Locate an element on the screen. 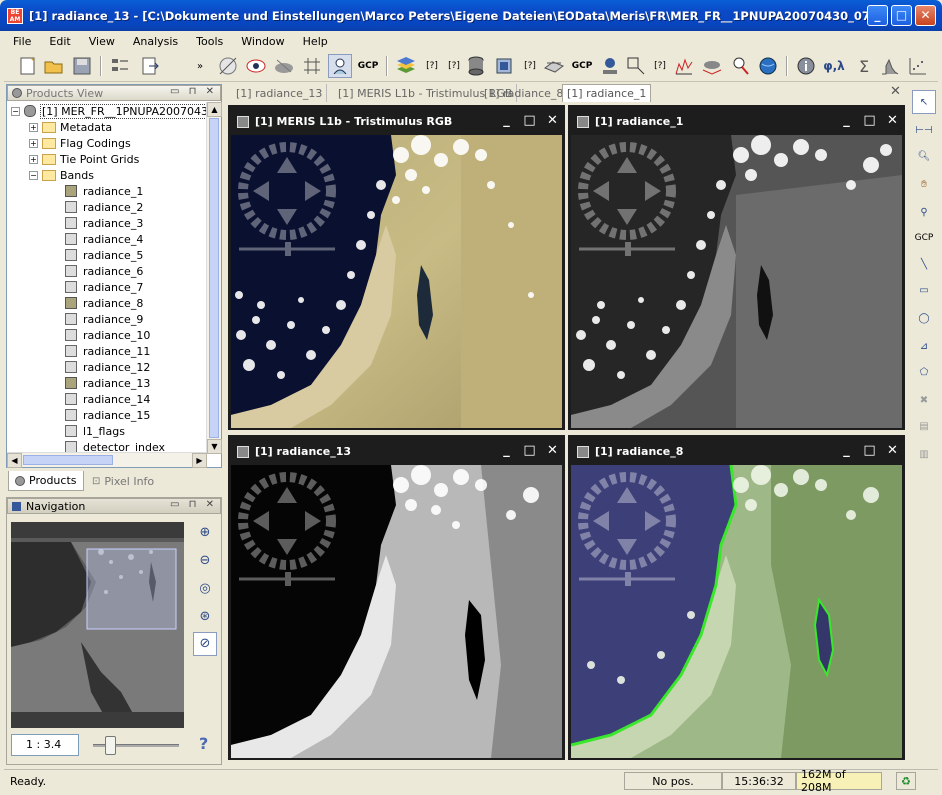 This screenshot has width=942, height=795. save-product-icon is located at coordinates (82, 66).